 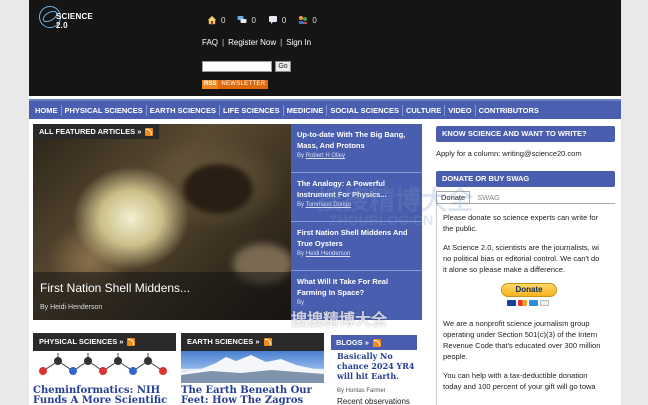 What do you see at coordinates (74, 21) in the screenshot?
I see `logo-text: SCIENCE 2.0` at bounding box center [74, 21].